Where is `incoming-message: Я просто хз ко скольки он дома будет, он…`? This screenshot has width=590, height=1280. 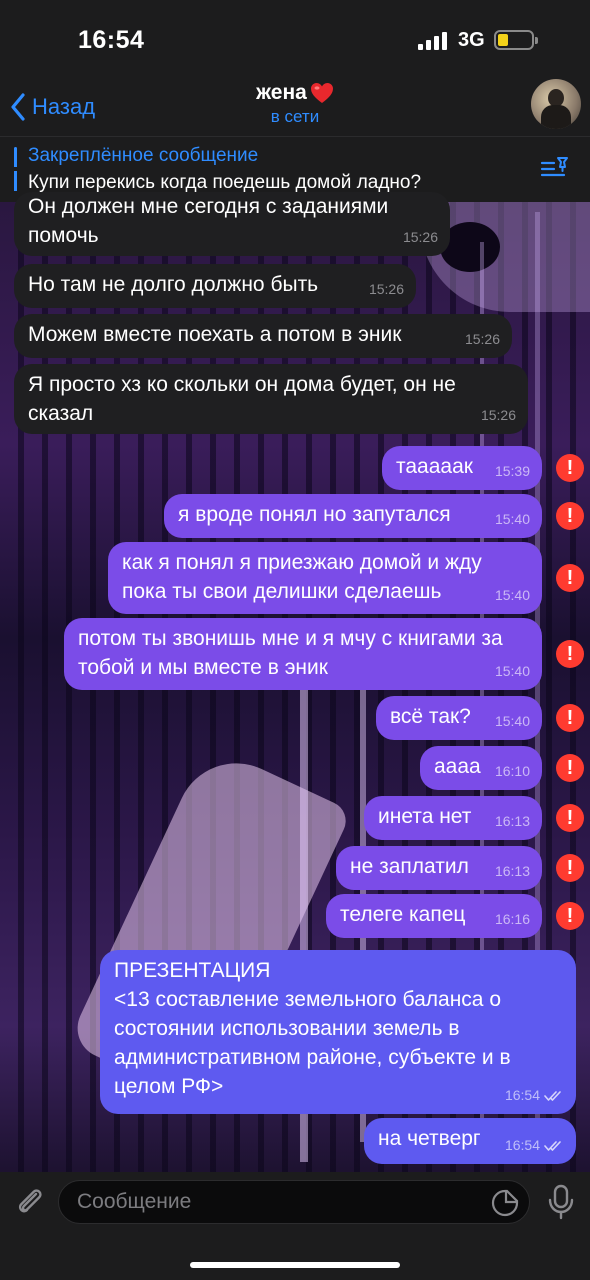 incoming-message: Я просто хз ко скольки он дома будет, он… is located at coordinates (271, 399).